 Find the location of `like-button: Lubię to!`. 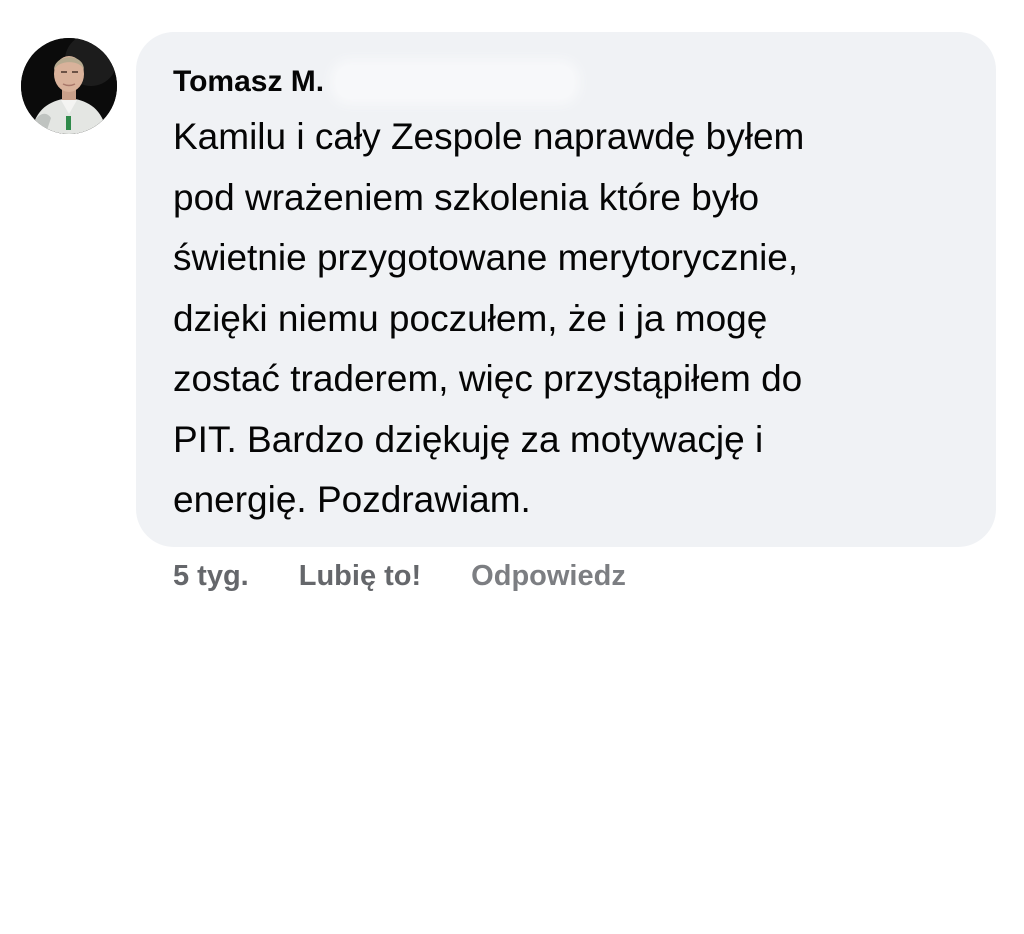

like-button: Lubię to! is located at coordinates (360, 576).